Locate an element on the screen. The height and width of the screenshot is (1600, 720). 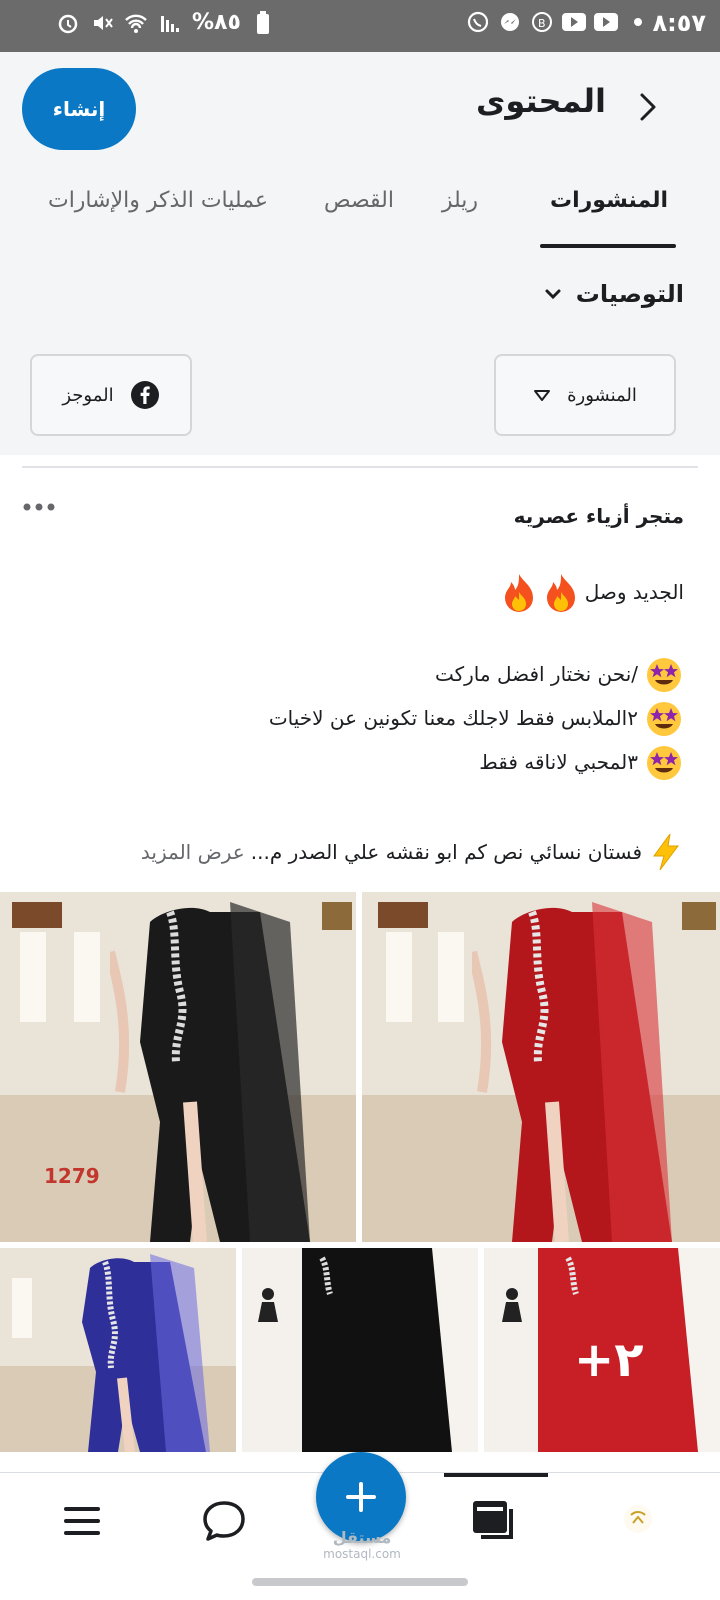
chat-icon is located at coordinates (224, 1521).